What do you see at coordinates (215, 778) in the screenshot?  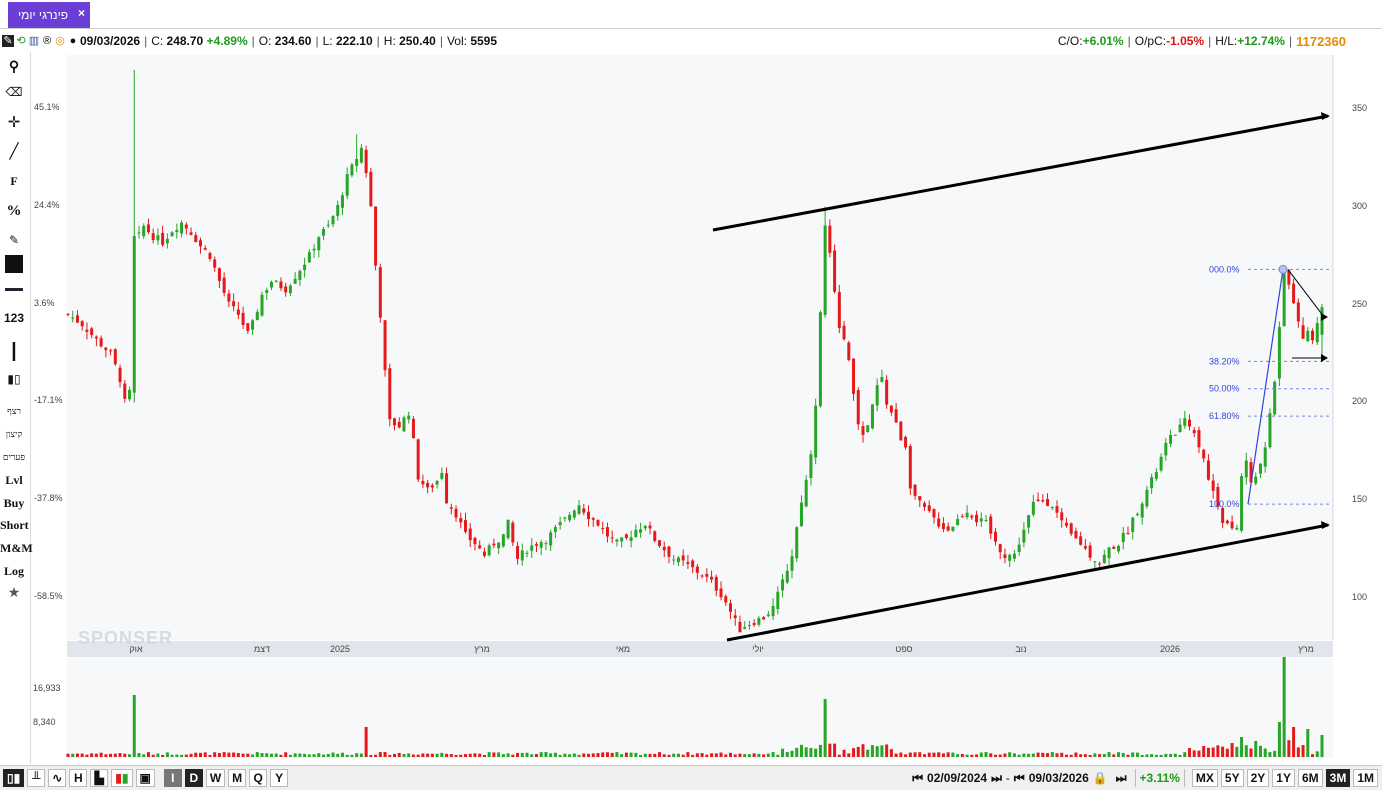 I see `period-weekly: W` at bounding box center [215, 778].